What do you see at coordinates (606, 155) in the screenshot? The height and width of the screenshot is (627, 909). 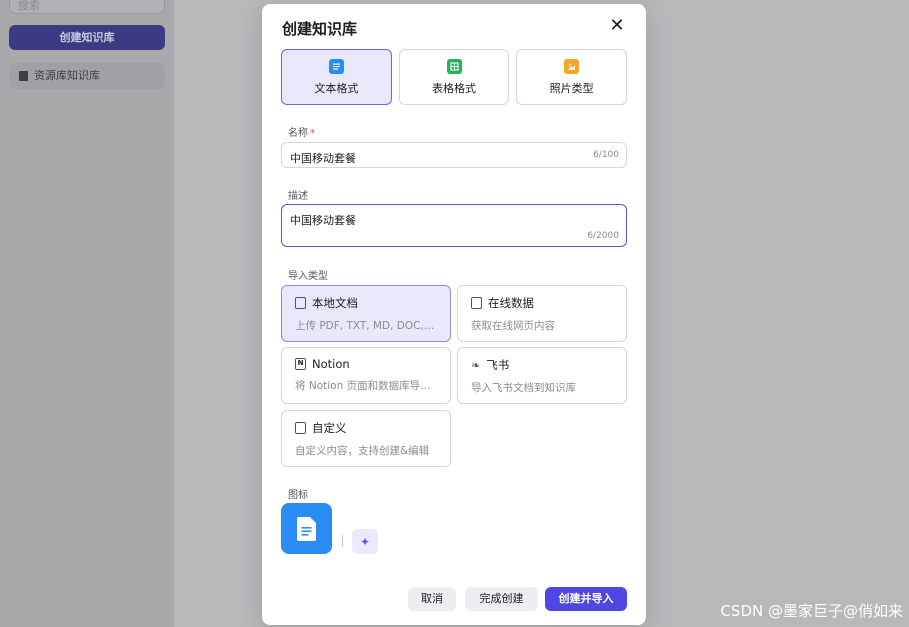 I see `name-counter: 6/100` at bounding box center [606, 155].